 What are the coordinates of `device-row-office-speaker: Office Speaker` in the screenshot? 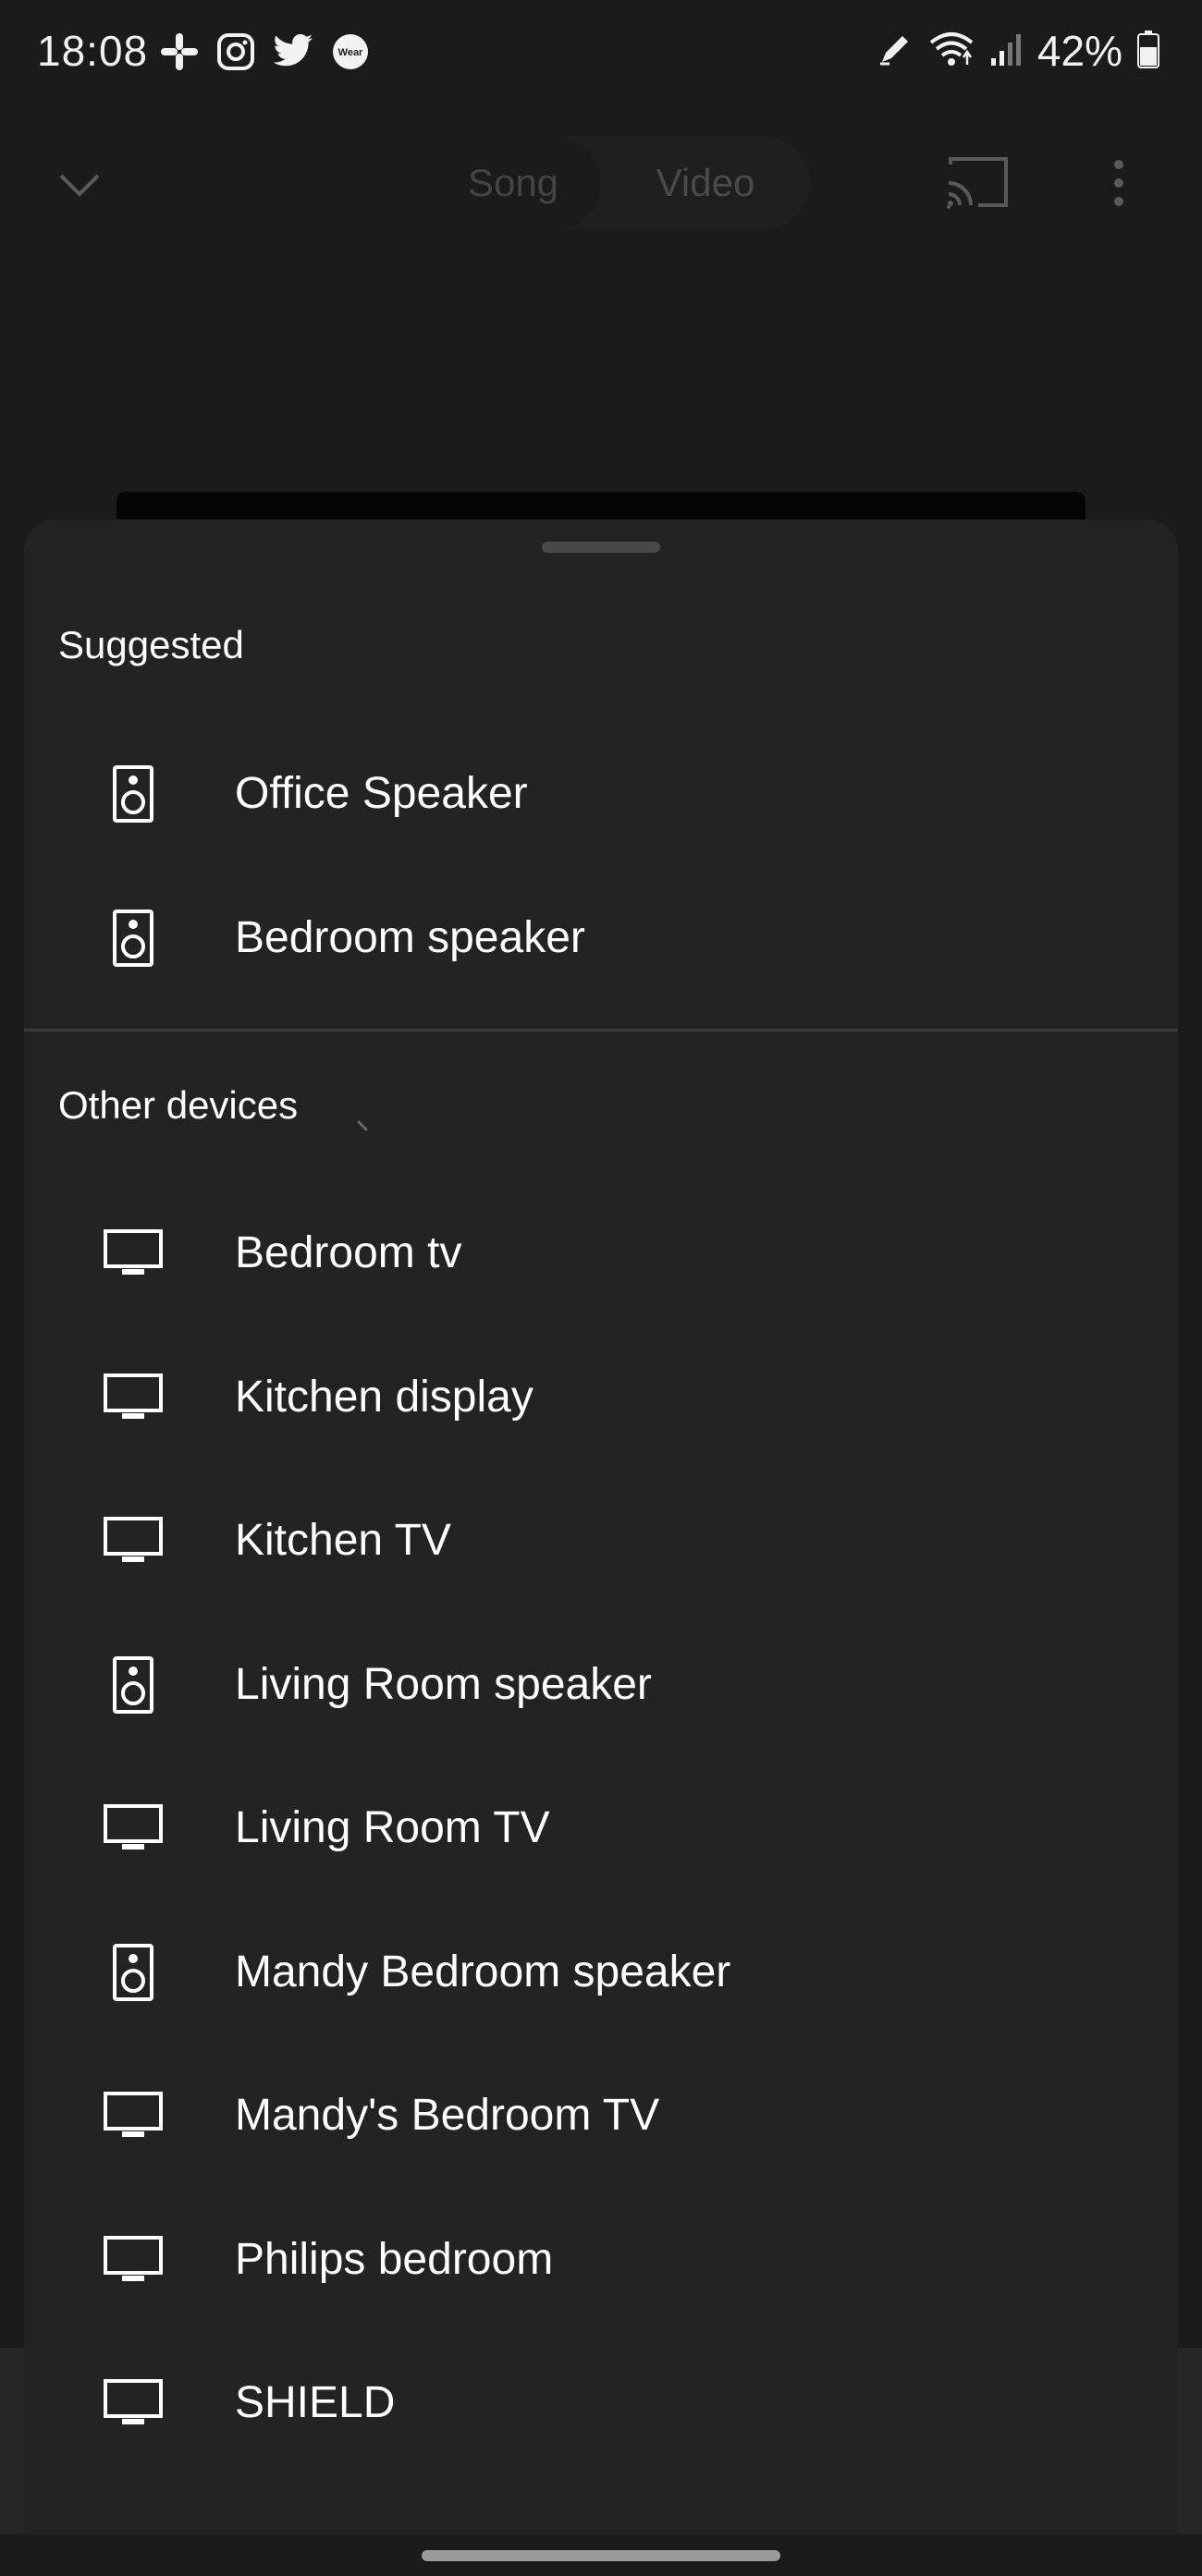 It's located at (601, 793).